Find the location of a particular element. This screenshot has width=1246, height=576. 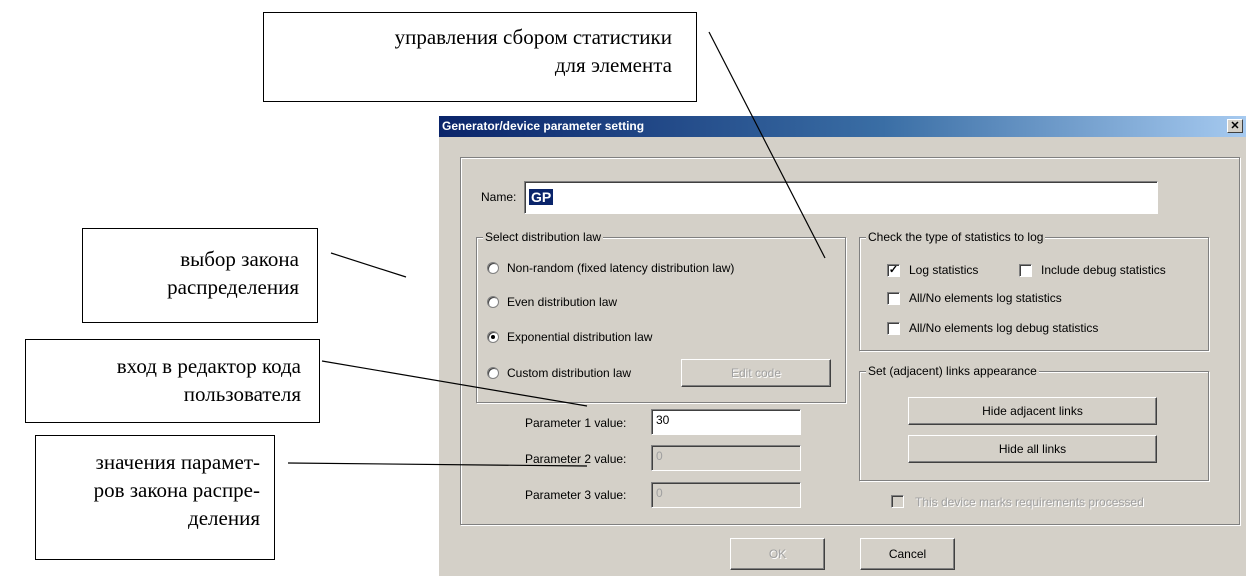

callout-distribution-law: выбор закона распределения is located at coordinates (200, 275).